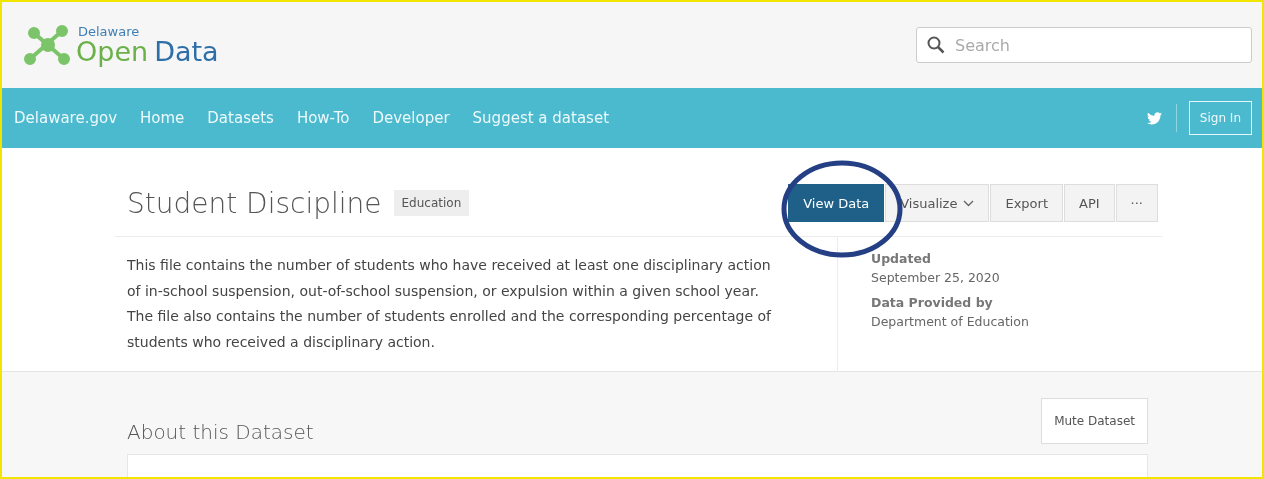  Describe the element at coordinates (162, 118) in the screenshot. I see `nav-link: Home` at that location.